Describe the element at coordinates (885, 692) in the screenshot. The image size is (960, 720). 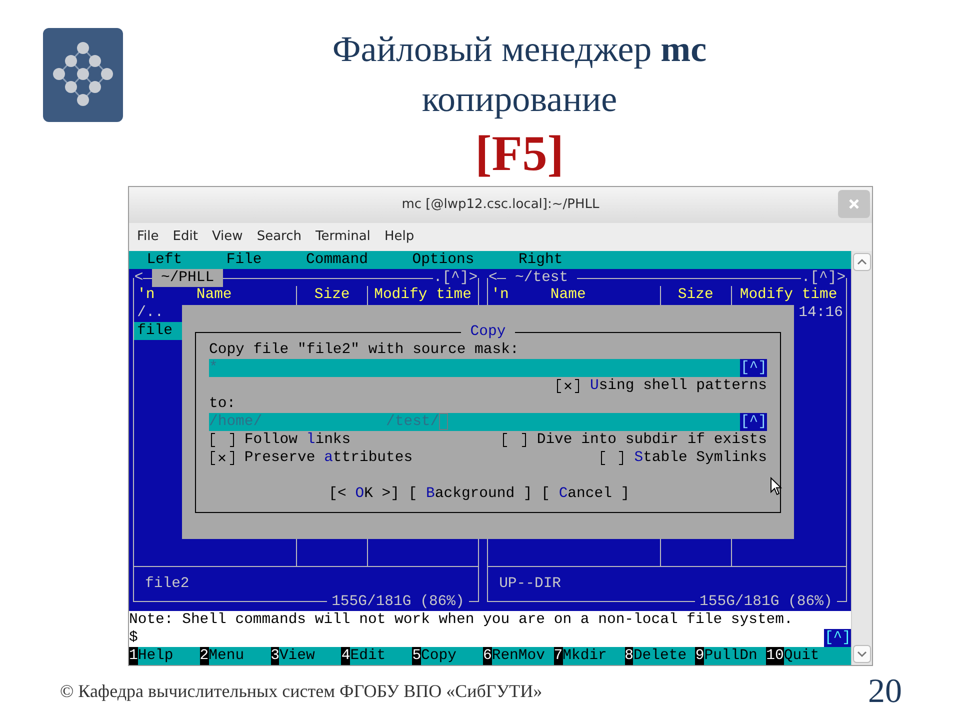
I see `page-number: 20` at that location.